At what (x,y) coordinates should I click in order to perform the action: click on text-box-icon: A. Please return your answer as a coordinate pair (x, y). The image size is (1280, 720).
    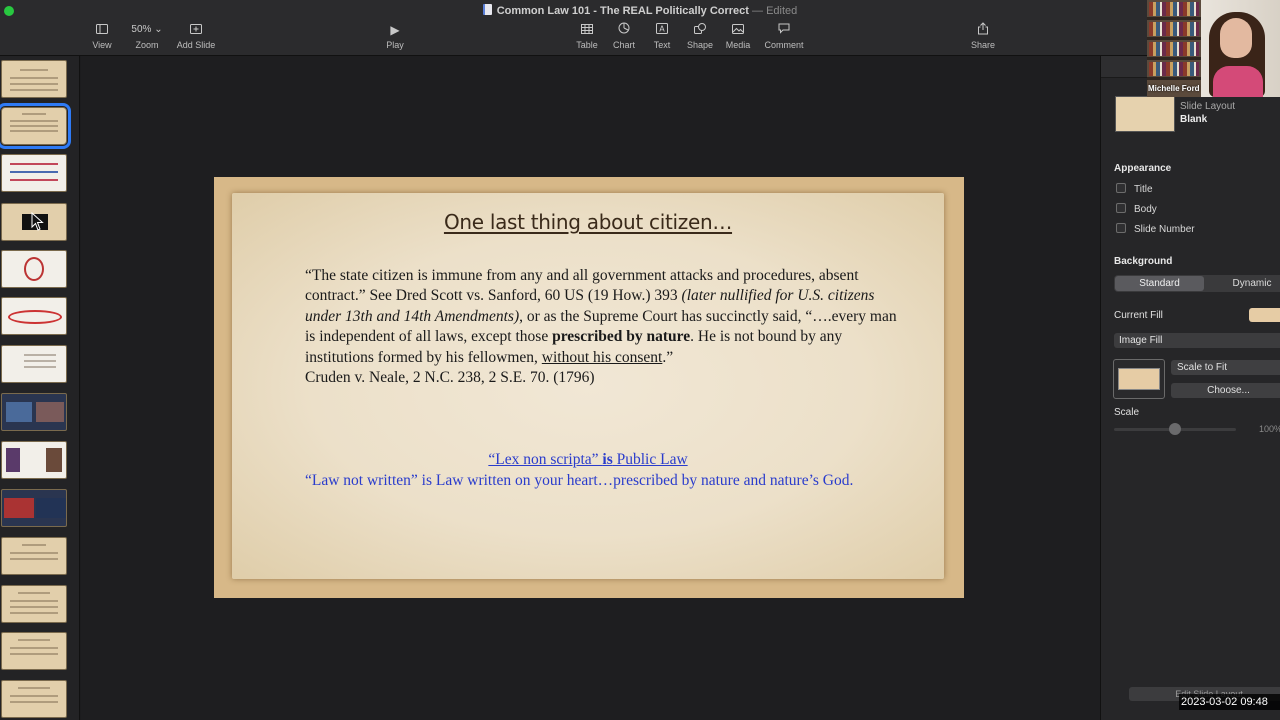
    Looking at the image, I should click on (662, 30).